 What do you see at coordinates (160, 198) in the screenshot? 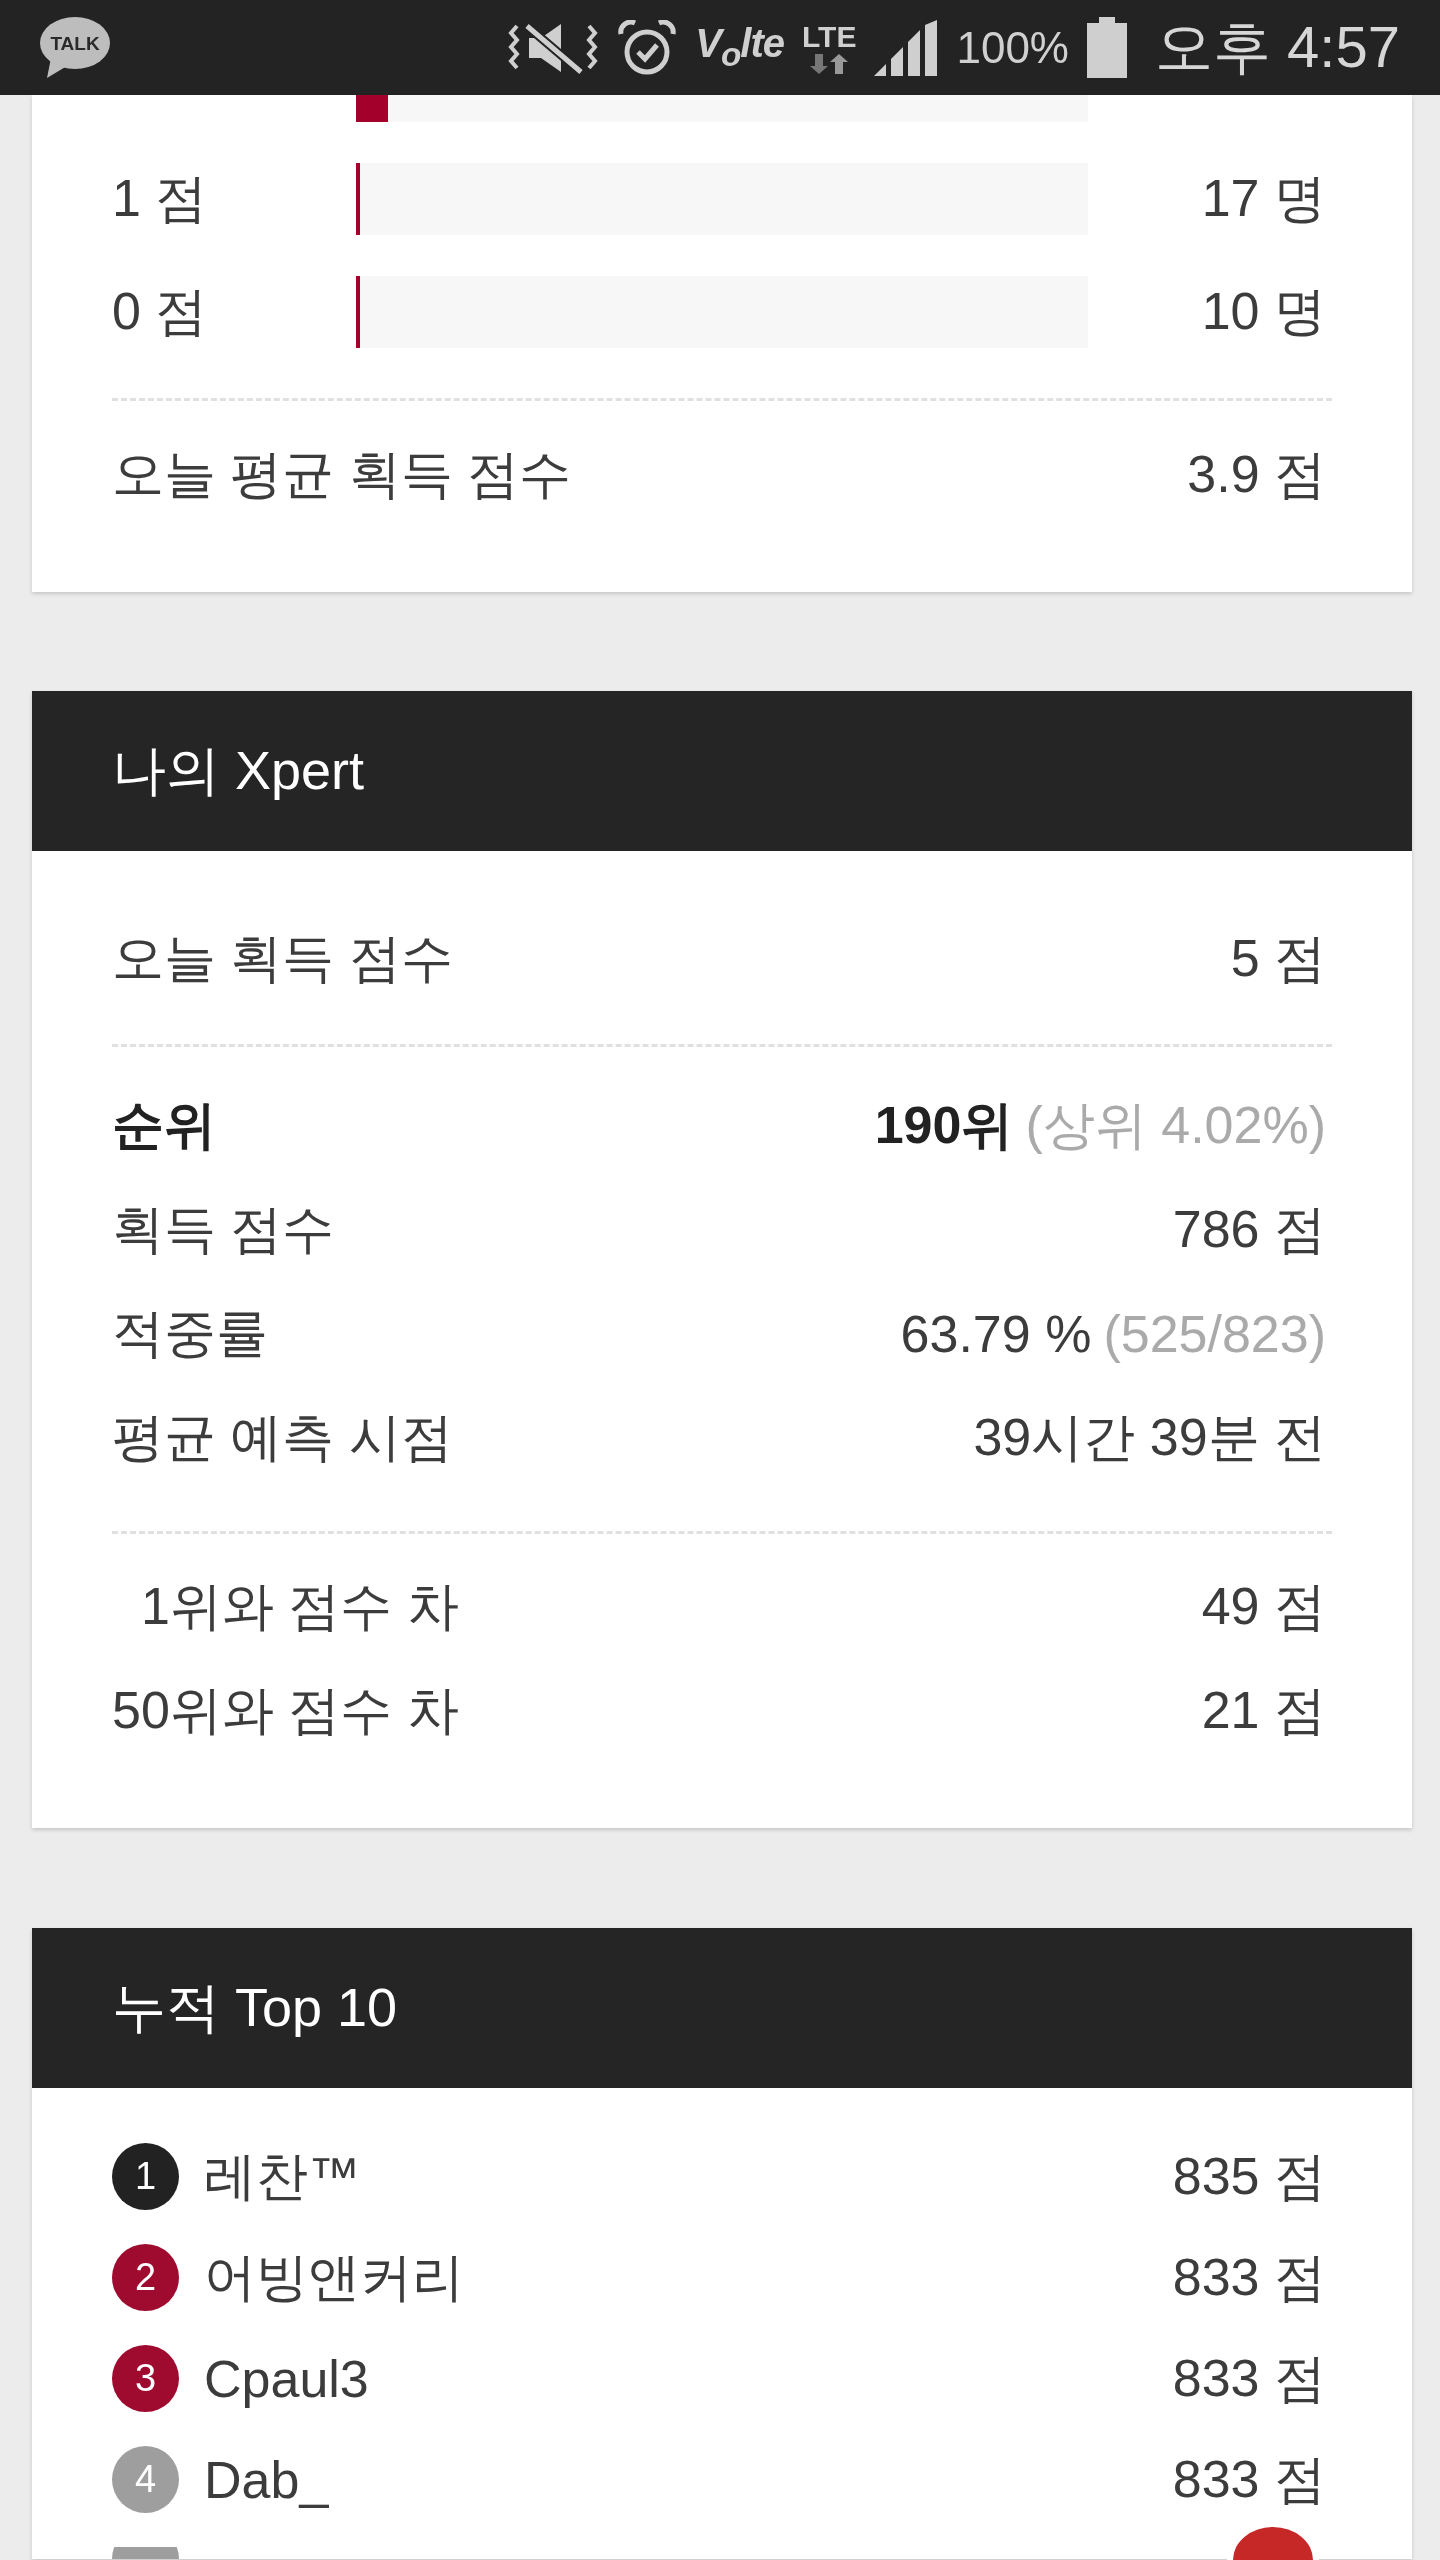
I see `score-label: 1 점` at bounding box center [160, 198].